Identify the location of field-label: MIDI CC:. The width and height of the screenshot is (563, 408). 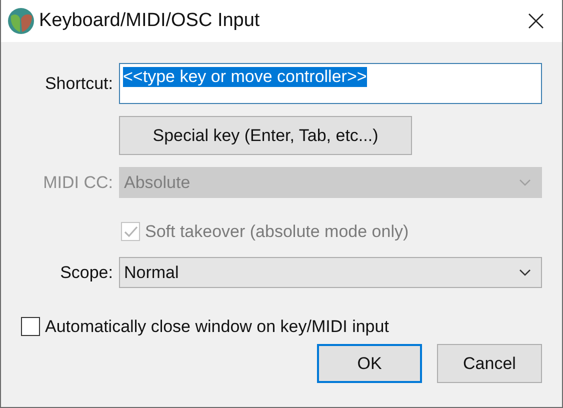
(78, 182).